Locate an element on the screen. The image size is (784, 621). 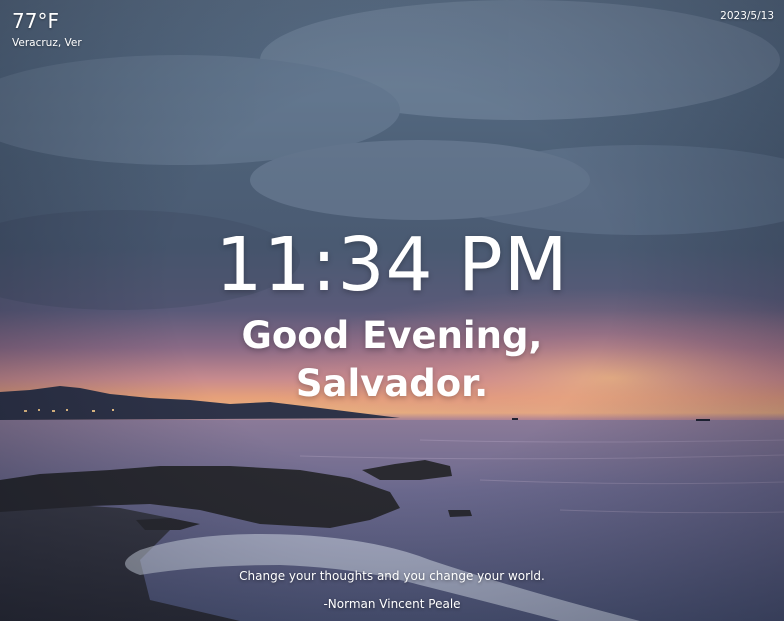
weather-widget: 77°F Veracruz, Ver is located at coordinates (47, 29).